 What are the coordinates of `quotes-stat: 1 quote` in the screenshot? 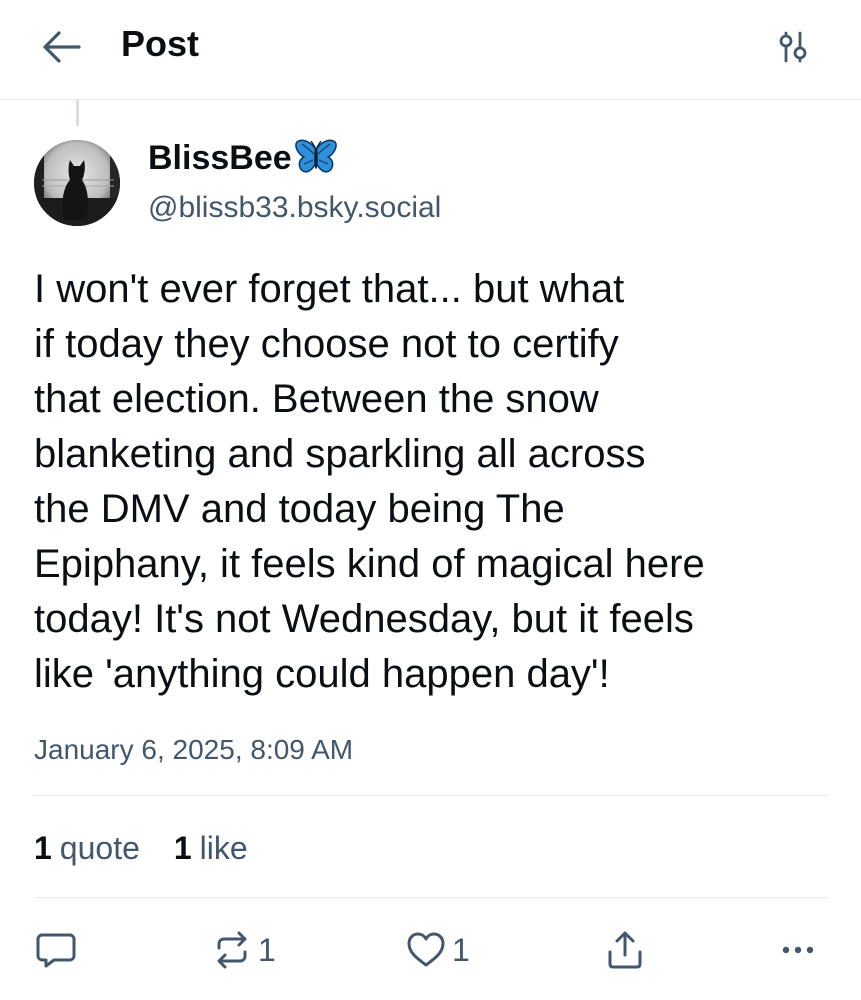 It's located at (87, 848).